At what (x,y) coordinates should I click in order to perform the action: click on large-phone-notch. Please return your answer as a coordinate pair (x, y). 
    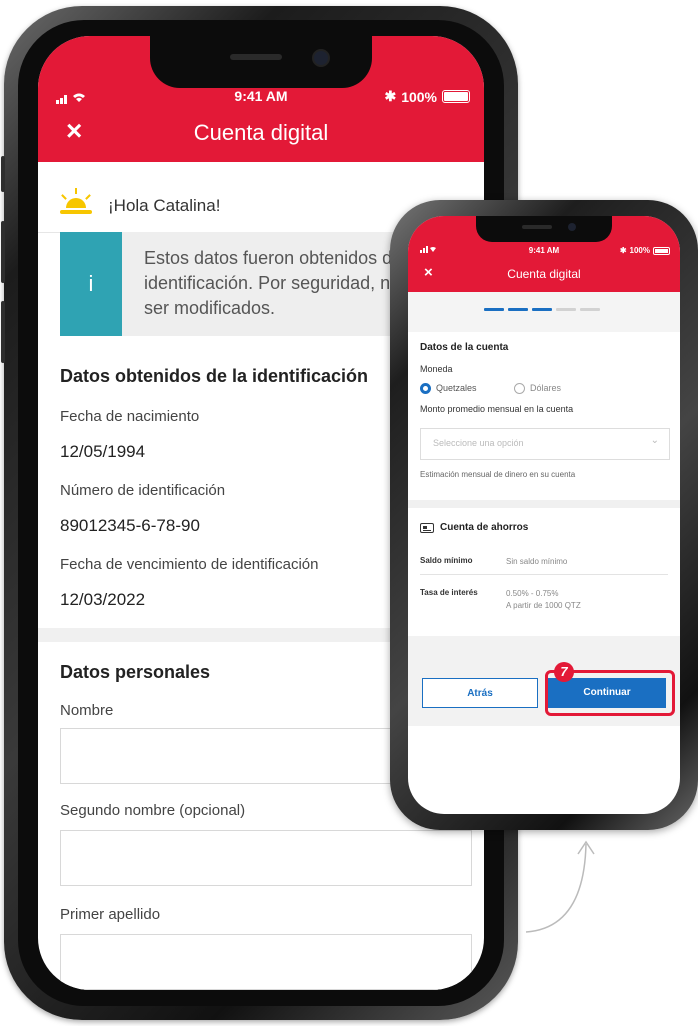
    Looking at the image, I should click on (261, 62).